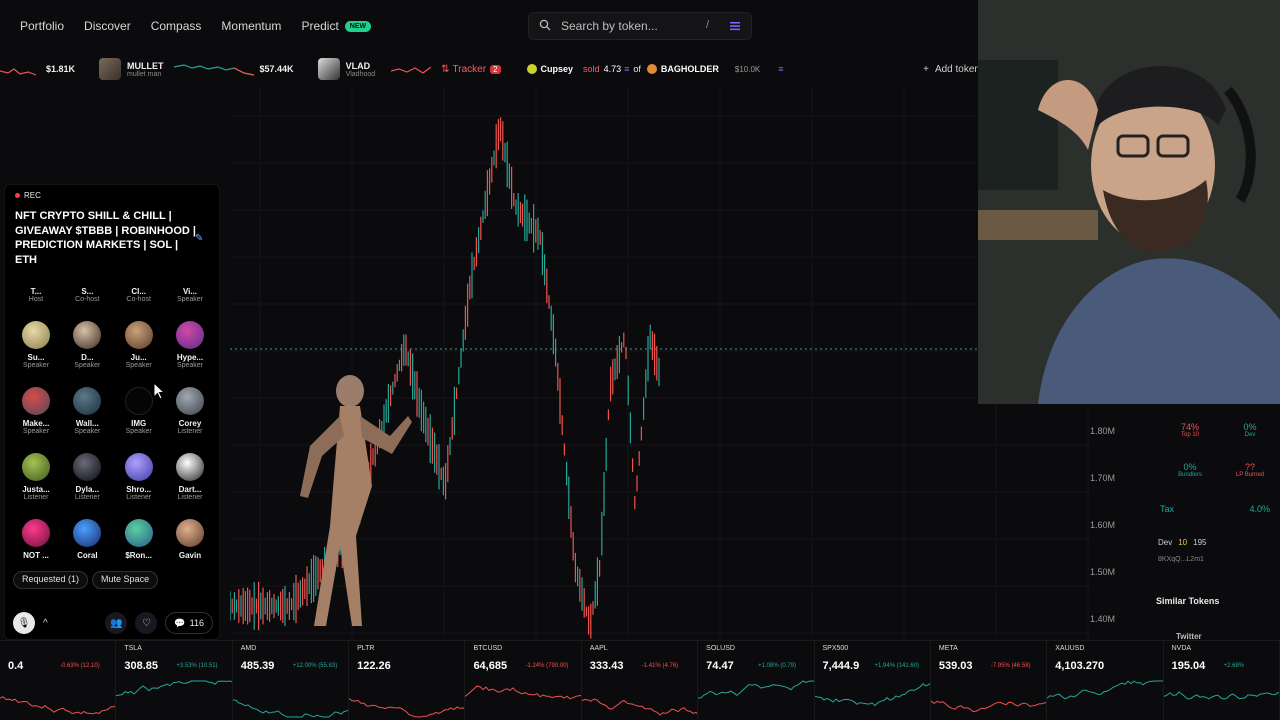  What do you see at coordinates (116, 623) in the screenshot?
I see `people-icon: 👥` at bounding box center [116, 623].